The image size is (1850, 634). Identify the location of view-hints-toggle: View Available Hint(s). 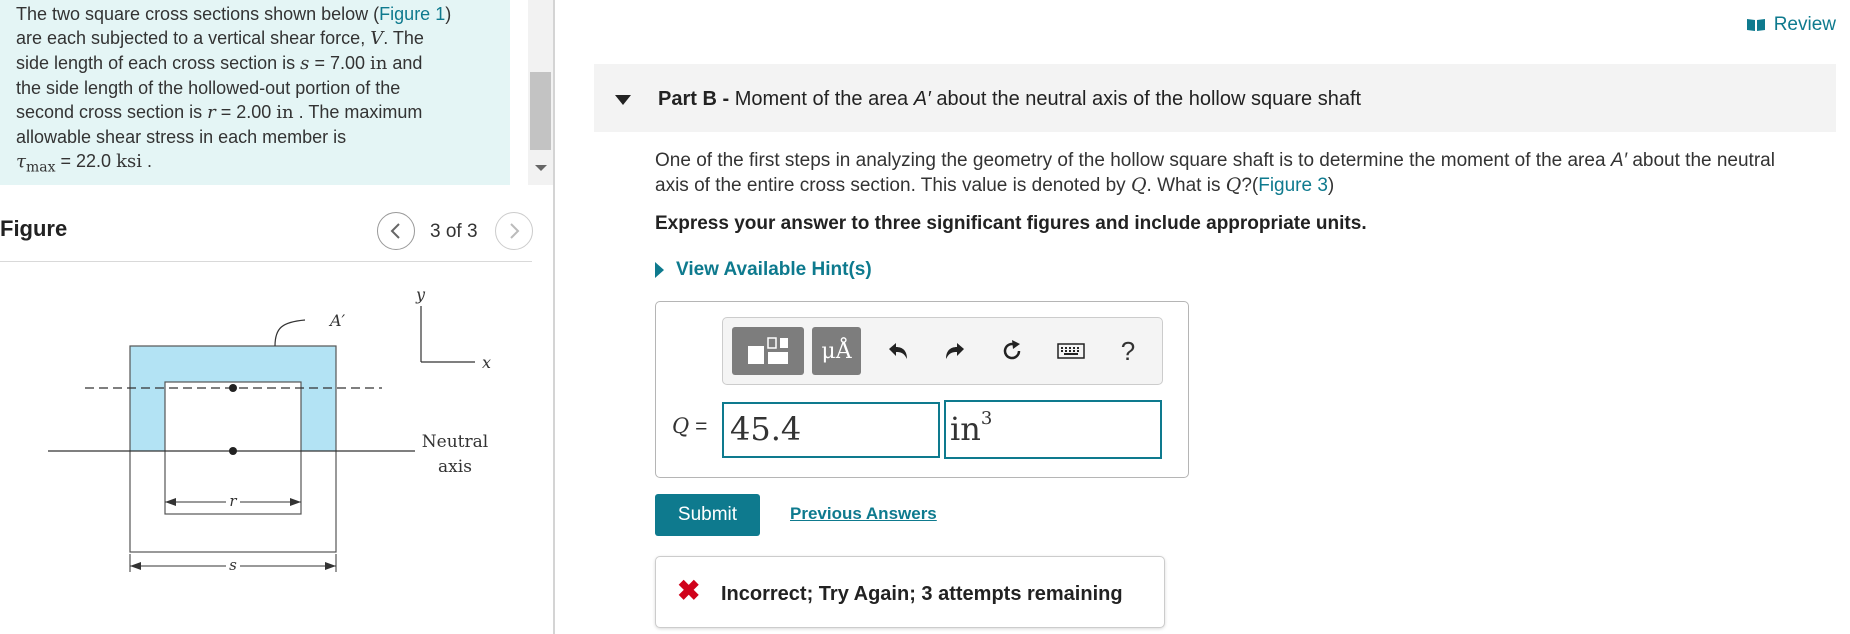
(763, 270).